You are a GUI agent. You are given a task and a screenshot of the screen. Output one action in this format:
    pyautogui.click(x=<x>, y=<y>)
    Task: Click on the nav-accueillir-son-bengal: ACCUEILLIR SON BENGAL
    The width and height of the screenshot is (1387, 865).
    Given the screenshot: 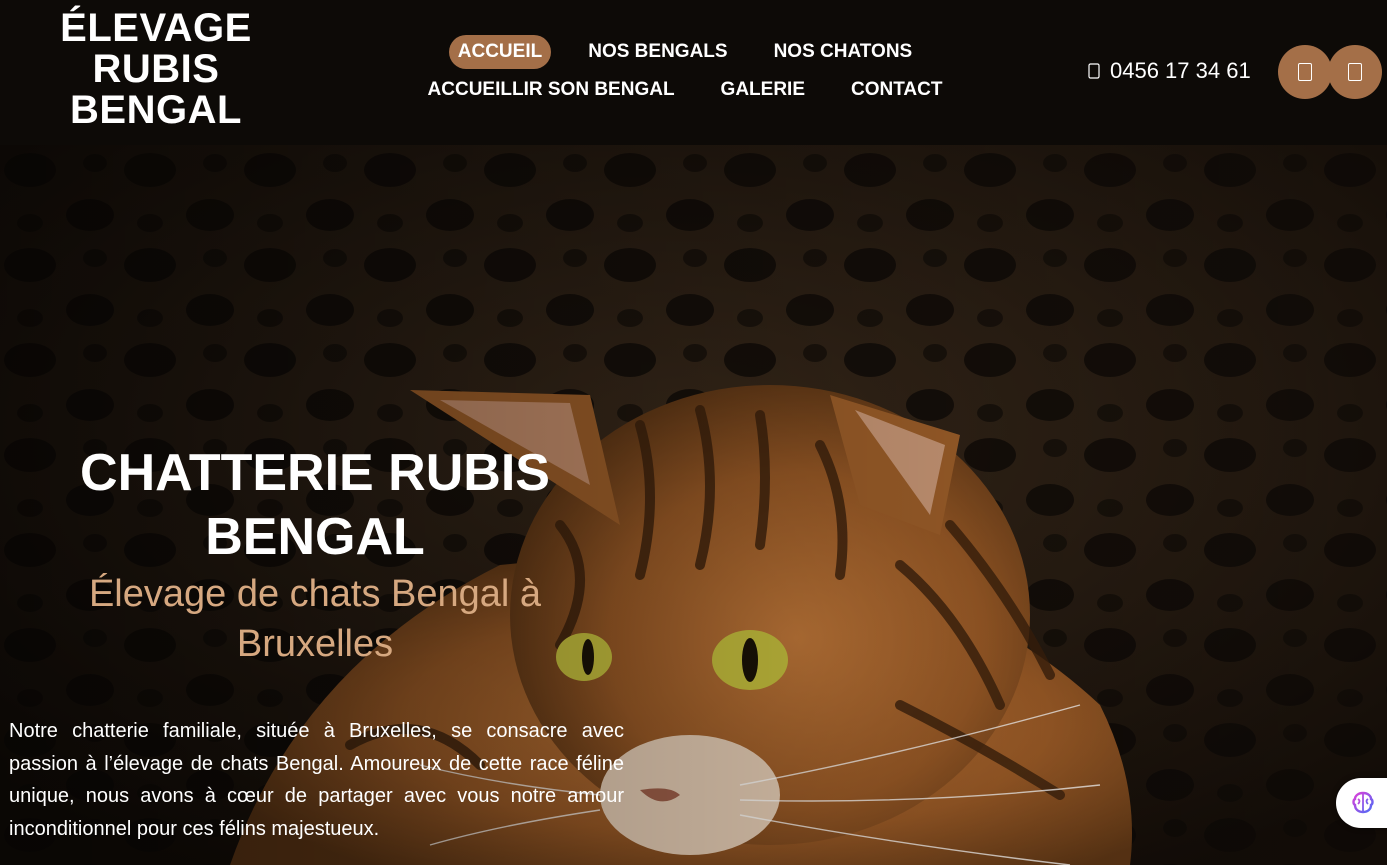 What is the action you would take?
    pyautogui.click(x=551, y=90)
    